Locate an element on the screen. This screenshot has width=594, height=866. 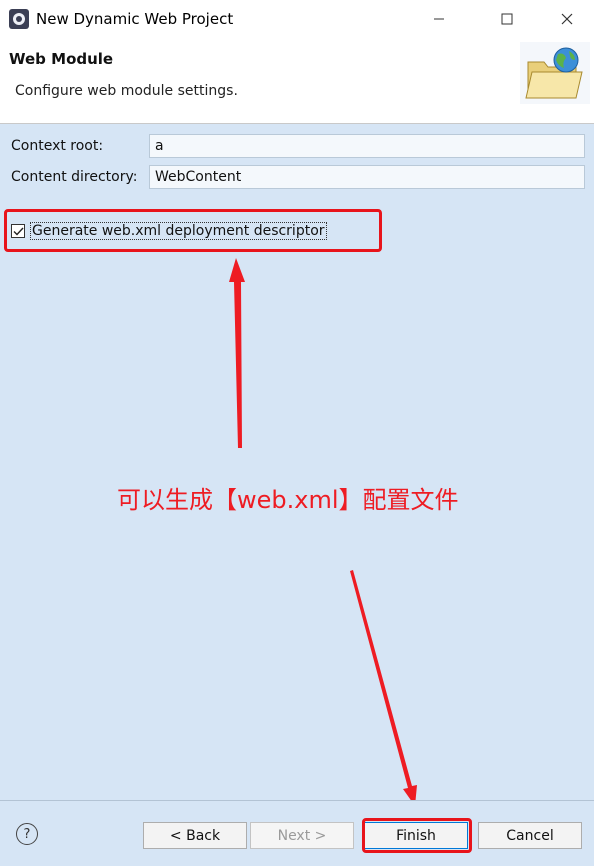
button-bar: ? < Back Next > Finish Cancel is located at coordinates (297, 833).